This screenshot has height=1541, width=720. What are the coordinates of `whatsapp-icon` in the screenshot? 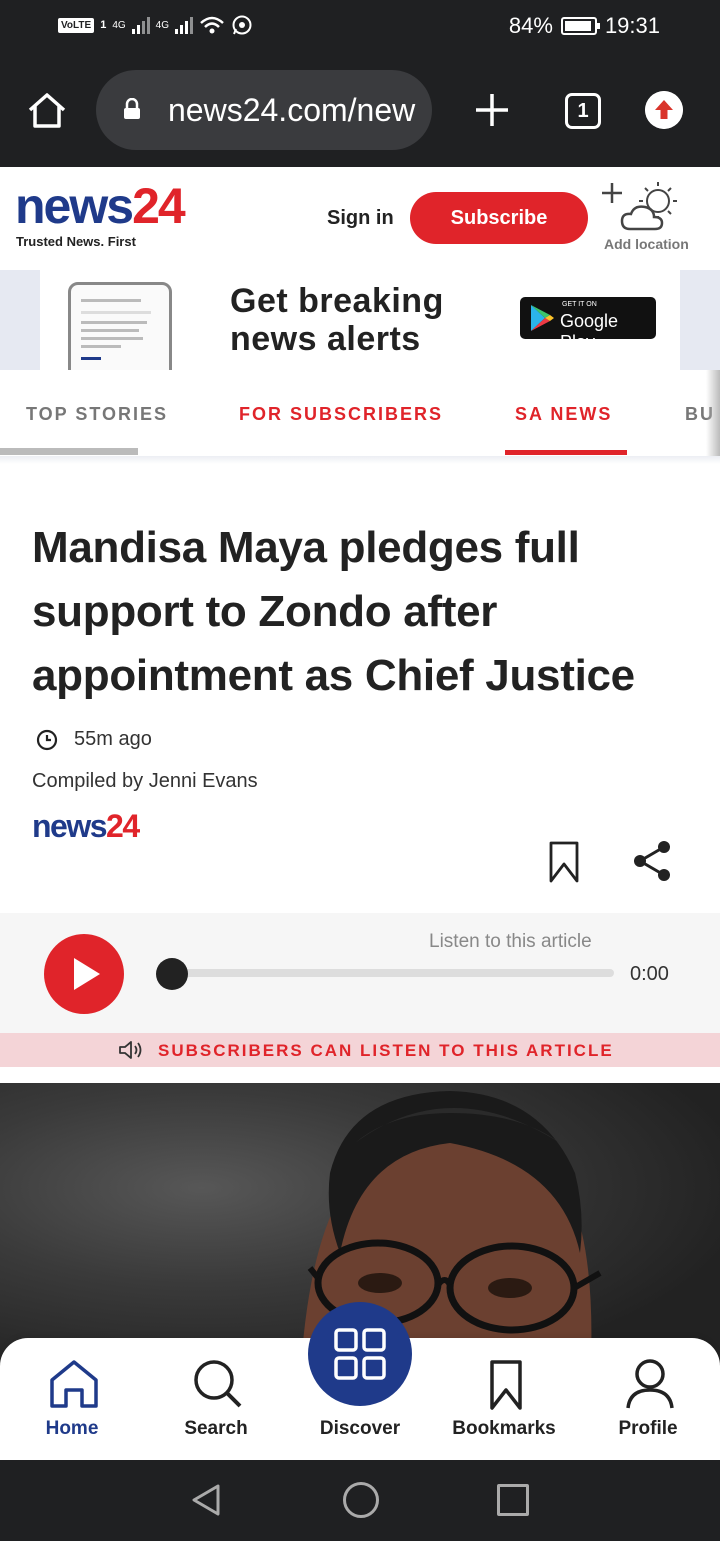 It's located at (242, 25).